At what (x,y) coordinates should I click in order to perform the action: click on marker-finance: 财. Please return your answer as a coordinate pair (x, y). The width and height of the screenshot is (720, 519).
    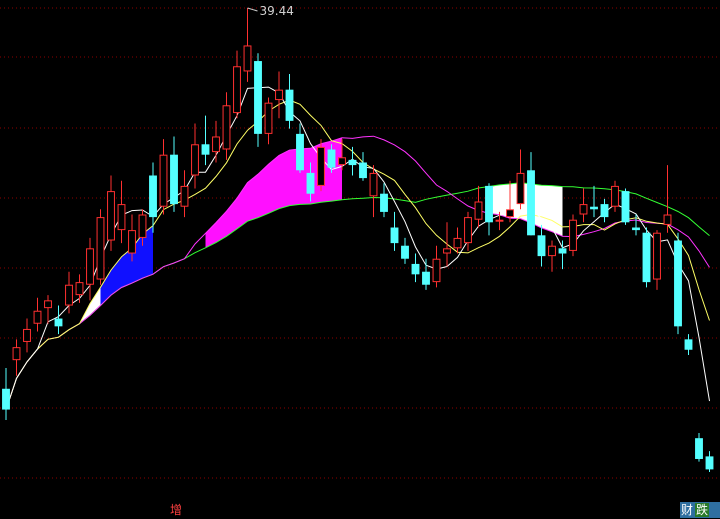
    Looking at the image, I should click on (687, 510).